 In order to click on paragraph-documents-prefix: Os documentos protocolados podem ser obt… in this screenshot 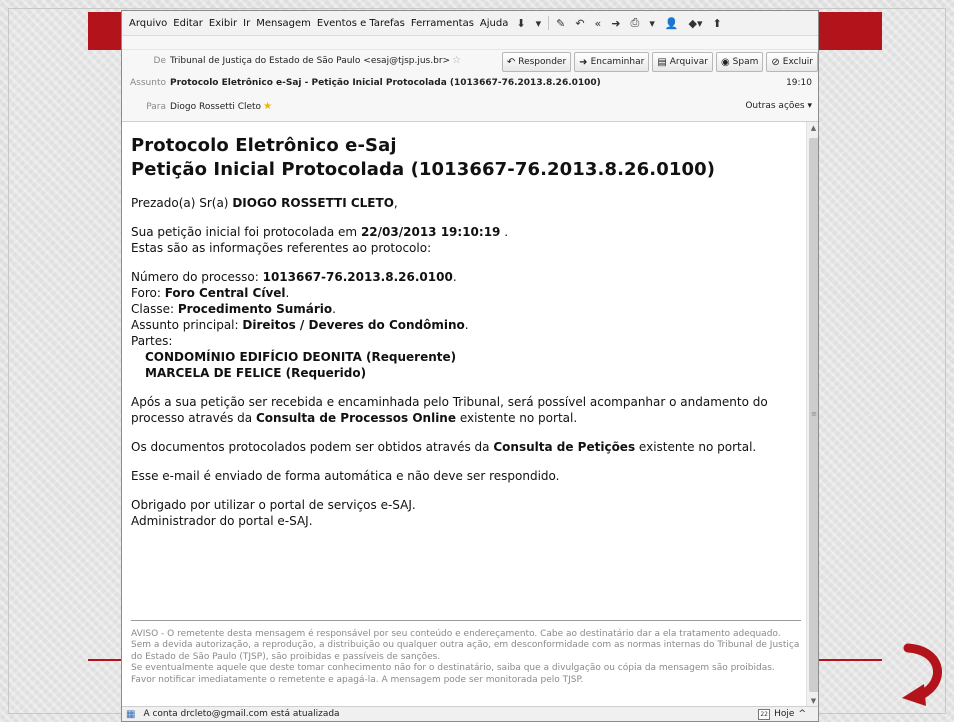, I will do `click(310, 447)`.